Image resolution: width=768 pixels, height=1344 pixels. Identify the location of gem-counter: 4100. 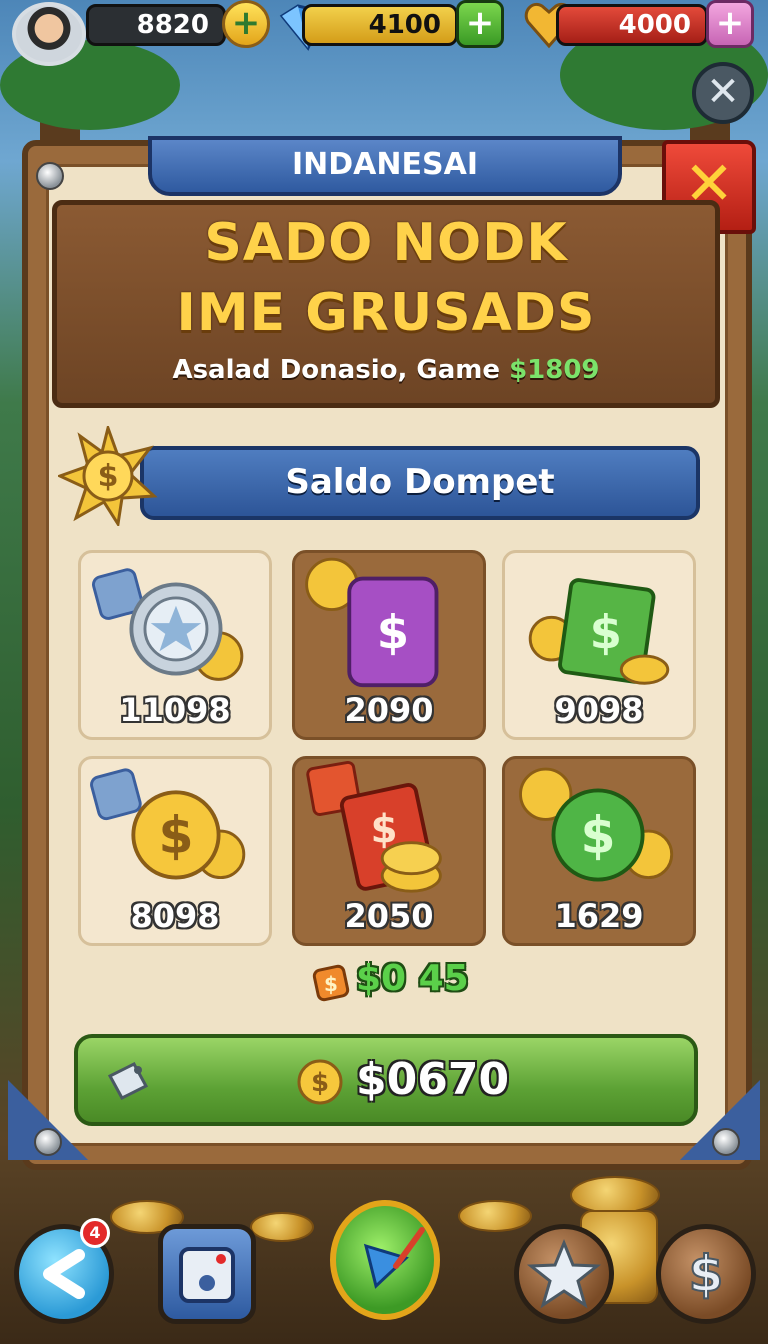
(380, 25).